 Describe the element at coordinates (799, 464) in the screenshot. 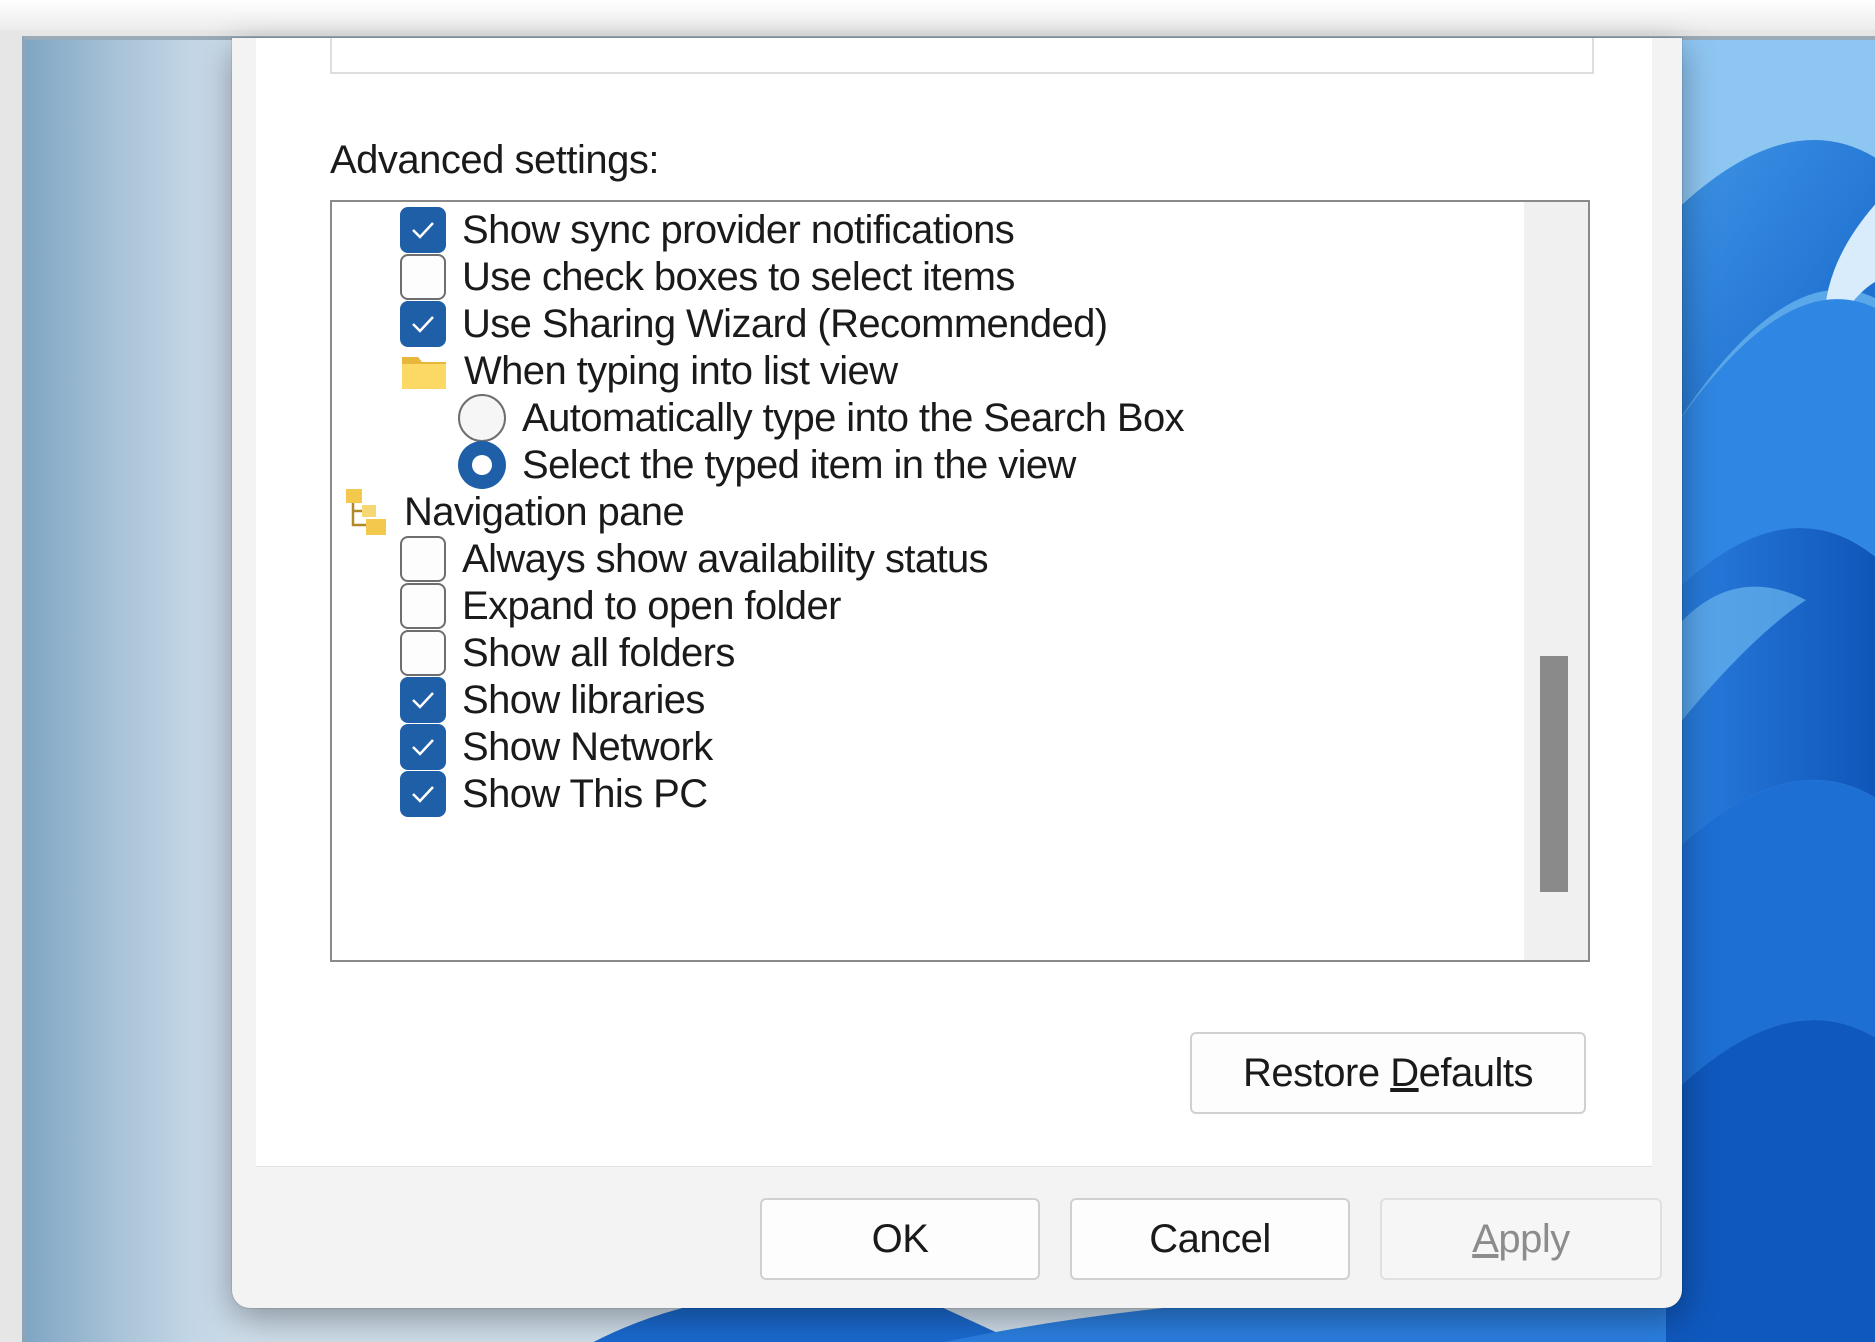

I see `option-label: Select the typed item in the view` at that location.